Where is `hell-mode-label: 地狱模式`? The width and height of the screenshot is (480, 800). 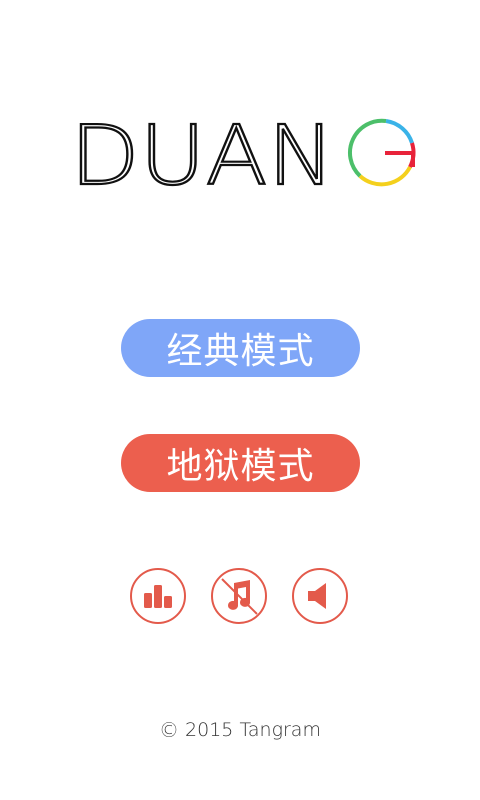 hell-mode-label: 地狱模式 is located at coordinates (240, 466).